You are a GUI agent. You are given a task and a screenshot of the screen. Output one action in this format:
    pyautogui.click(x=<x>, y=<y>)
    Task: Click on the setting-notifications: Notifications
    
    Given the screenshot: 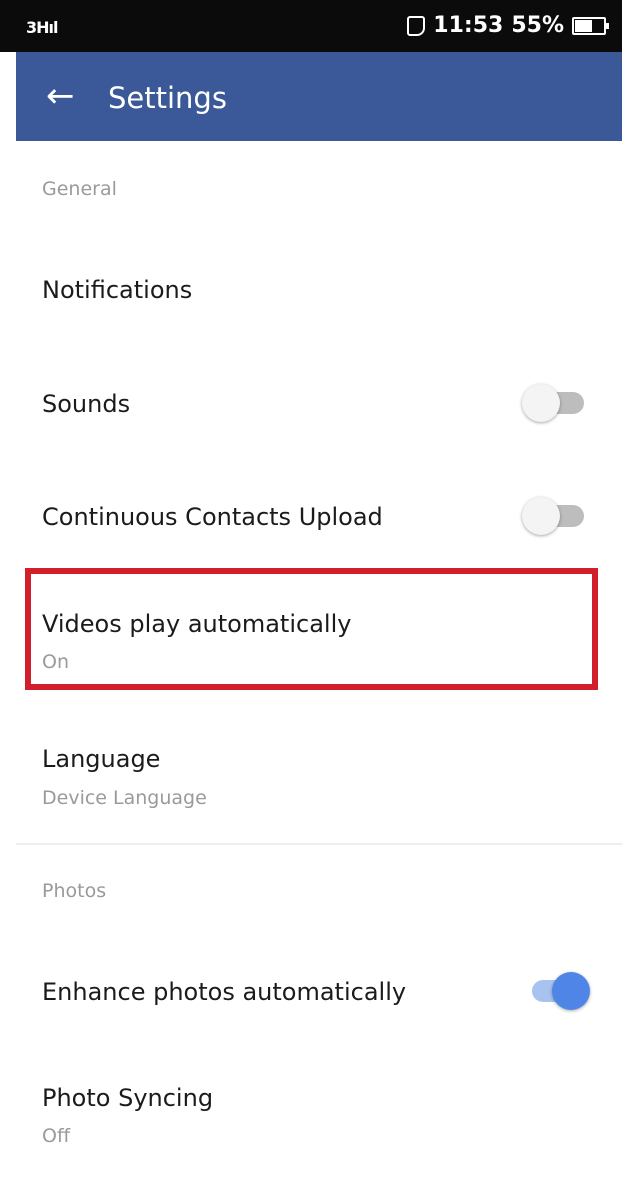 What is the action you would take?
    pyautogui.click(x=117, y=290)
    